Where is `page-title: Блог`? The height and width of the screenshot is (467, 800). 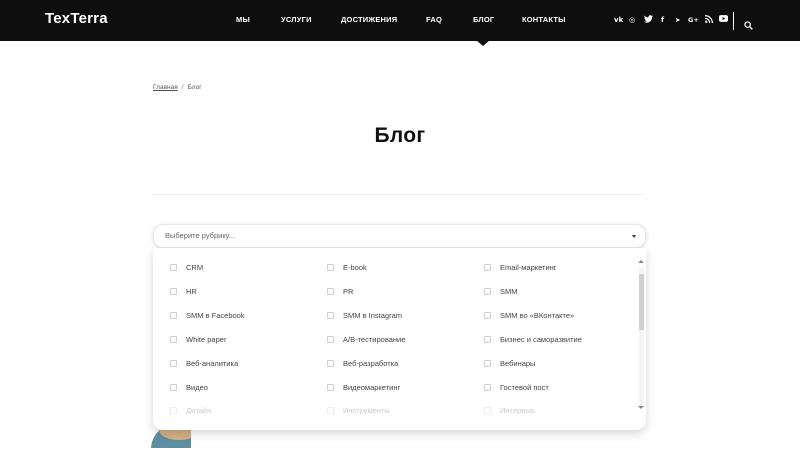 page-title: Блог is located at coordinates (400, 135).